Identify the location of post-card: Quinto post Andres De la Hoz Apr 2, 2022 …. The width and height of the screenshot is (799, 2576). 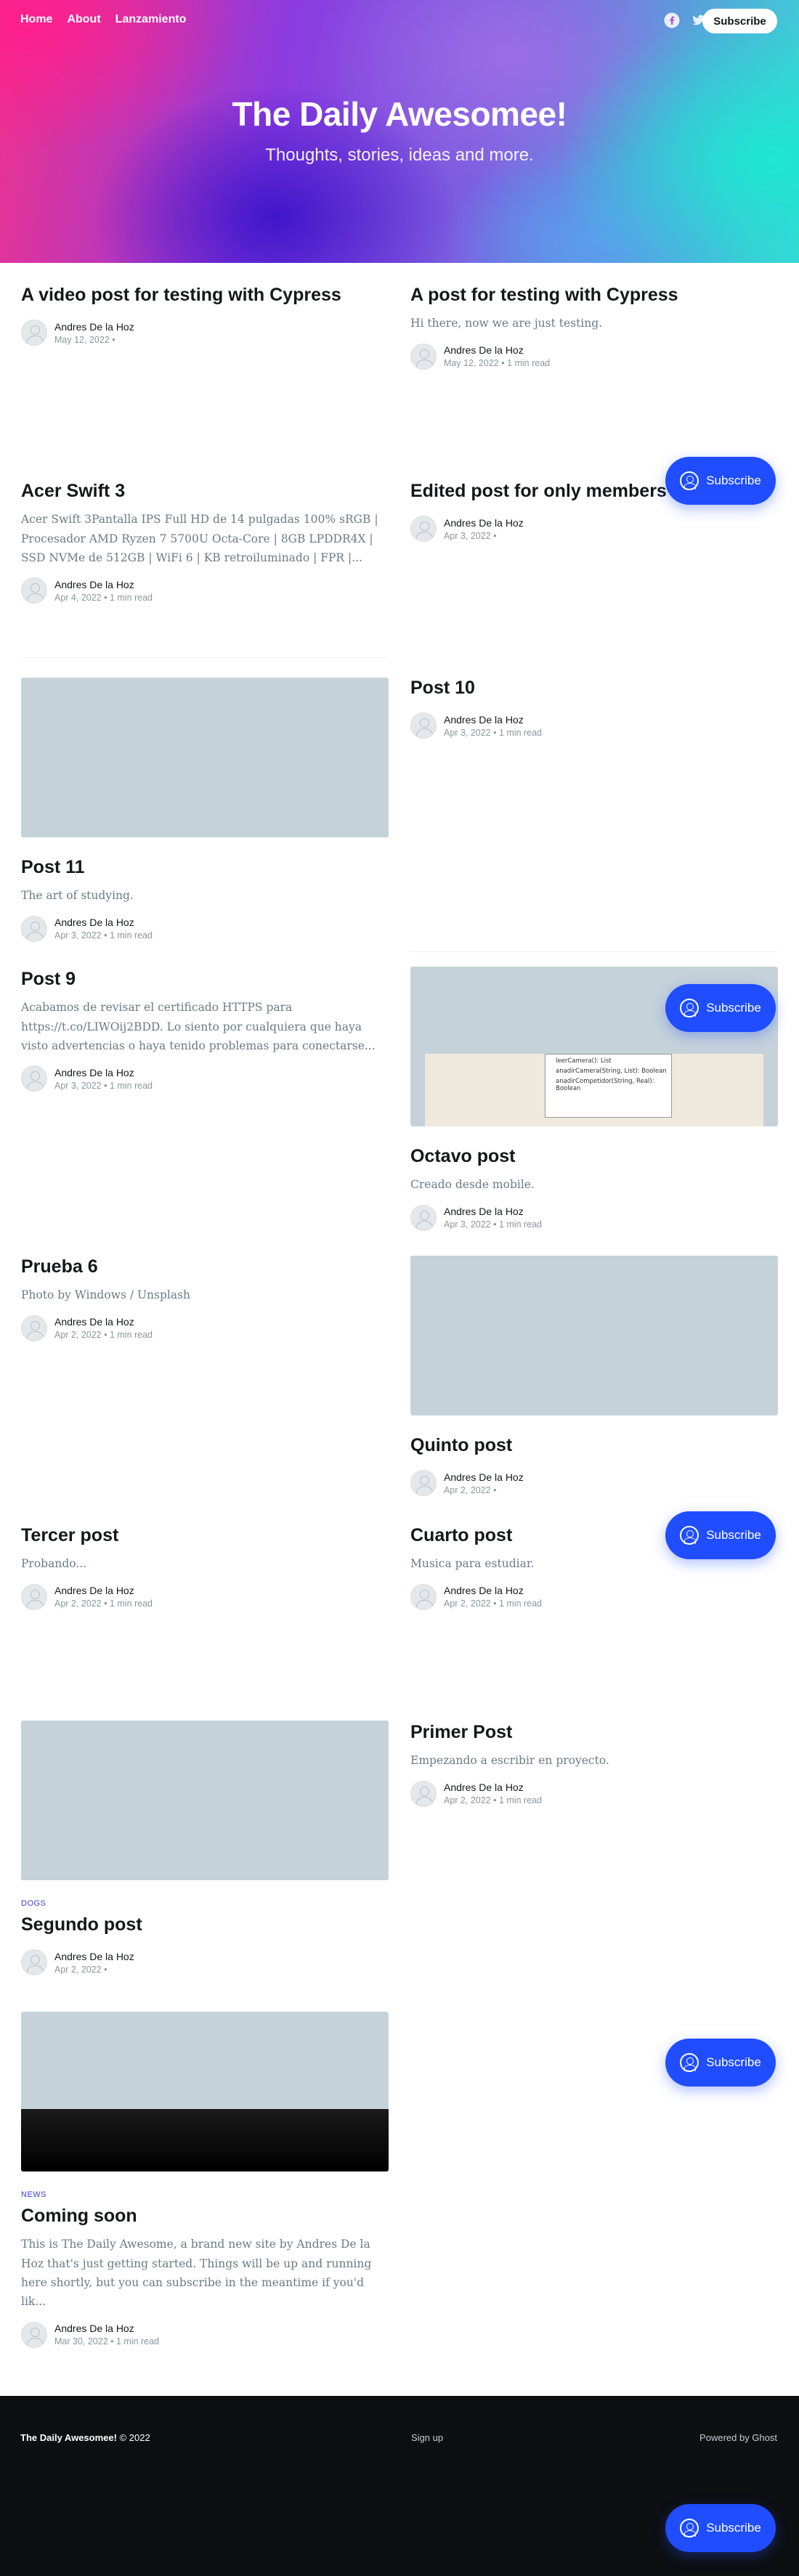
(594, 1376).